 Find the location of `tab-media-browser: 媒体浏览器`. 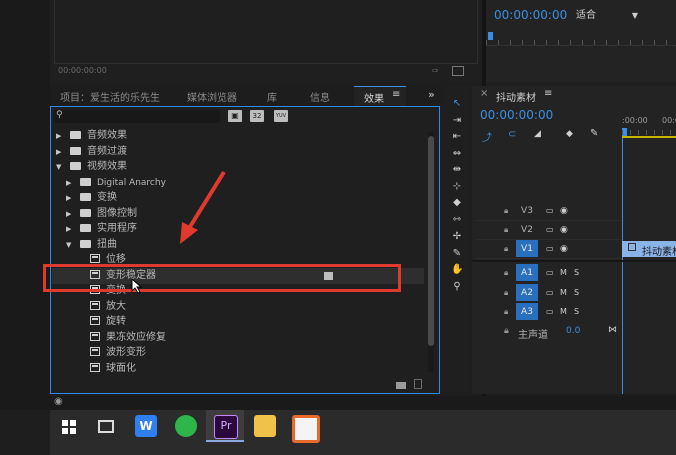

tab-media-browser: 媒体浏览器 is located at coordinates (212, 96).